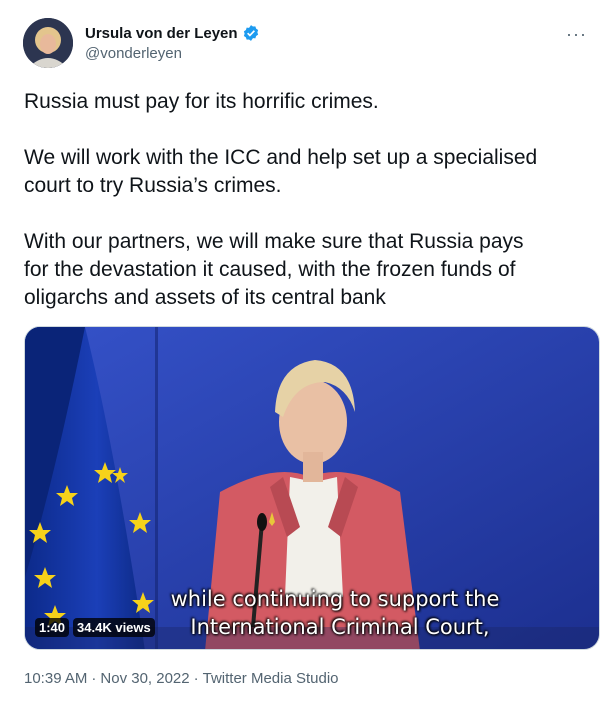  Describe the element at coordinates (144, 678) in the screenshot. I see `tweet-date: Nov 30, 2022` at that location.